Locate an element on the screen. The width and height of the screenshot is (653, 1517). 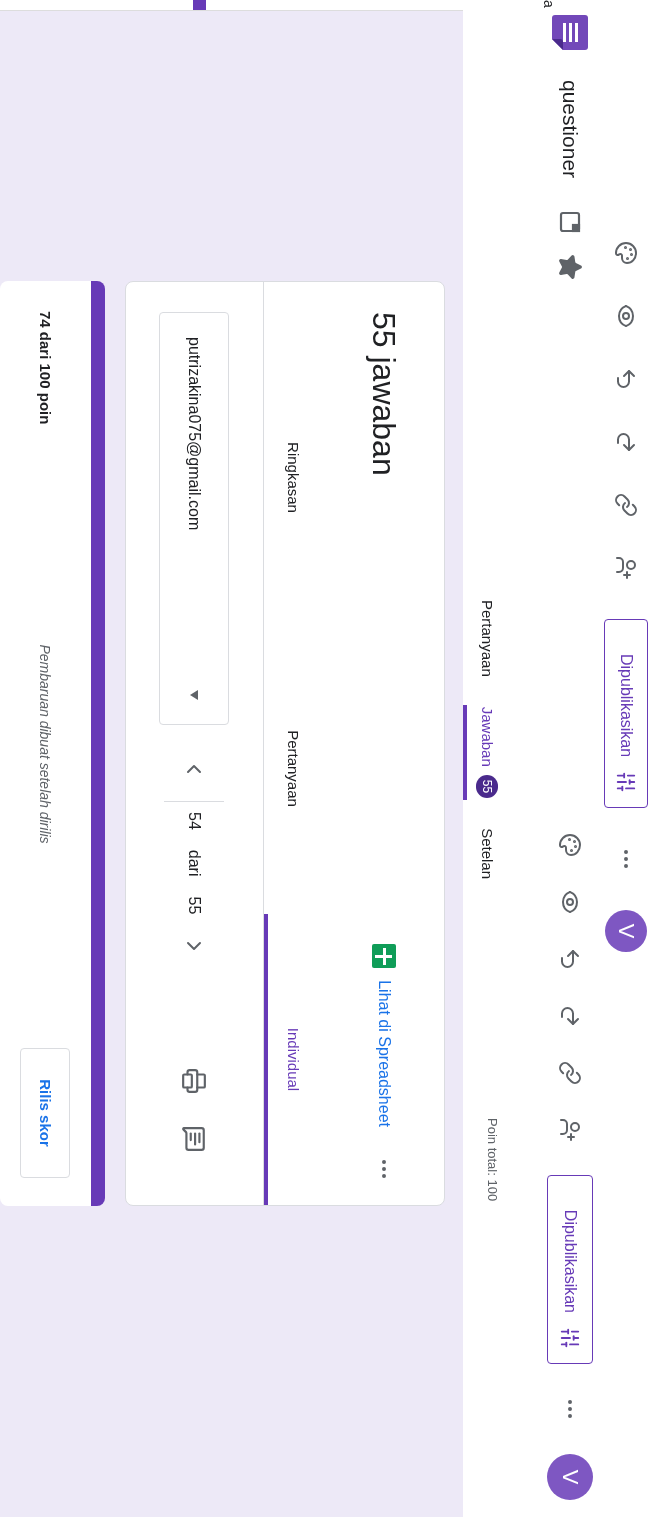
page-total: 55 is located at coordinates (194, 905).